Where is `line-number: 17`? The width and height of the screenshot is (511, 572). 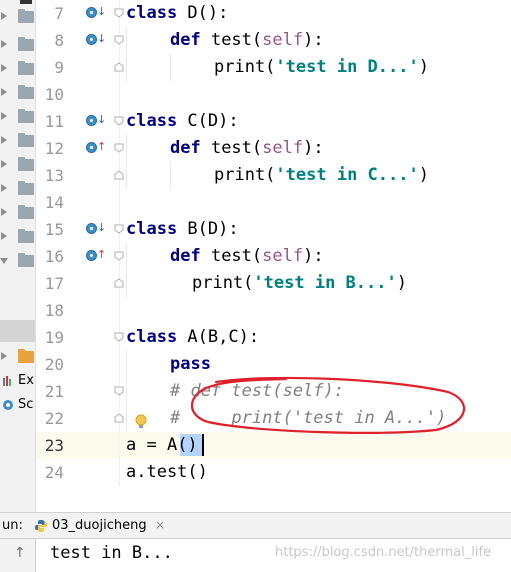
line-number: 17 is located at coordinates (54, 283).